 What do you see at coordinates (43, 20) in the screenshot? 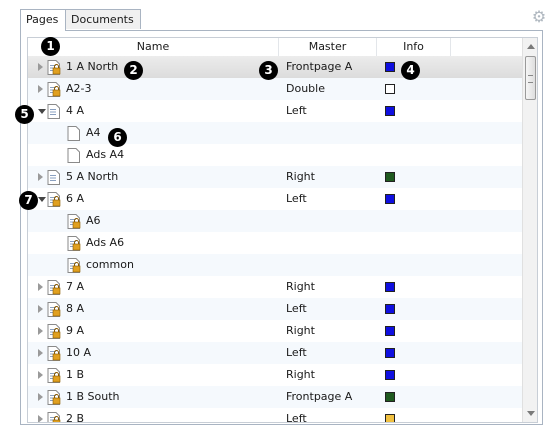
I see `tab-pages: Pages` at bounding box center [43, 20].